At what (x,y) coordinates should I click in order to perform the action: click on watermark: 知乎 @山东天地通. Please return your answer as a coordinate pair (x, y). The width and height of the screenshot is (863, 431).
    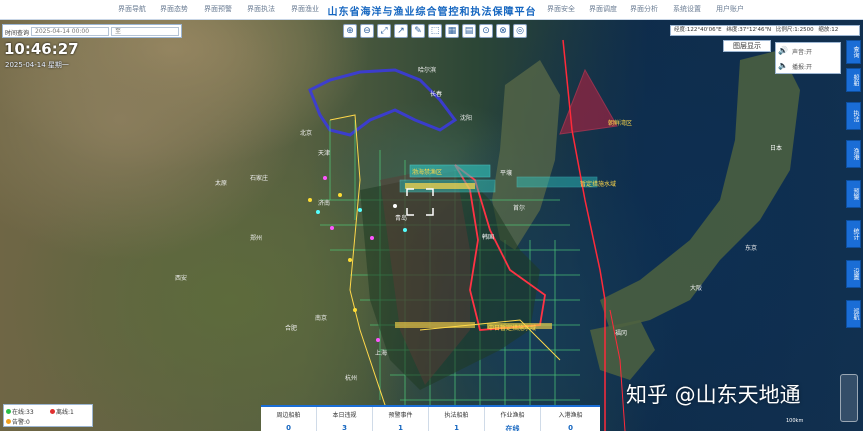
    Looking at the image, I should click on (713, 395).